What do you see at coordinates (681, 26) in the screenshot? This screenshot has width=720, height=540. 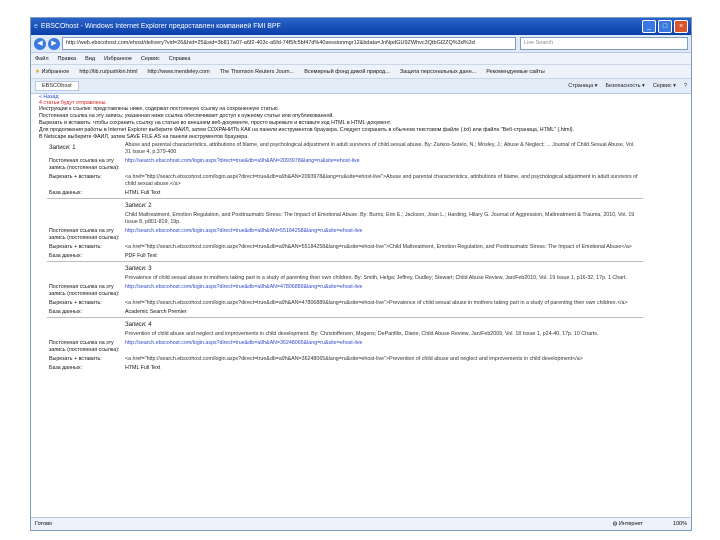 I see `close-button: ×` at bounding box center [681, 26].